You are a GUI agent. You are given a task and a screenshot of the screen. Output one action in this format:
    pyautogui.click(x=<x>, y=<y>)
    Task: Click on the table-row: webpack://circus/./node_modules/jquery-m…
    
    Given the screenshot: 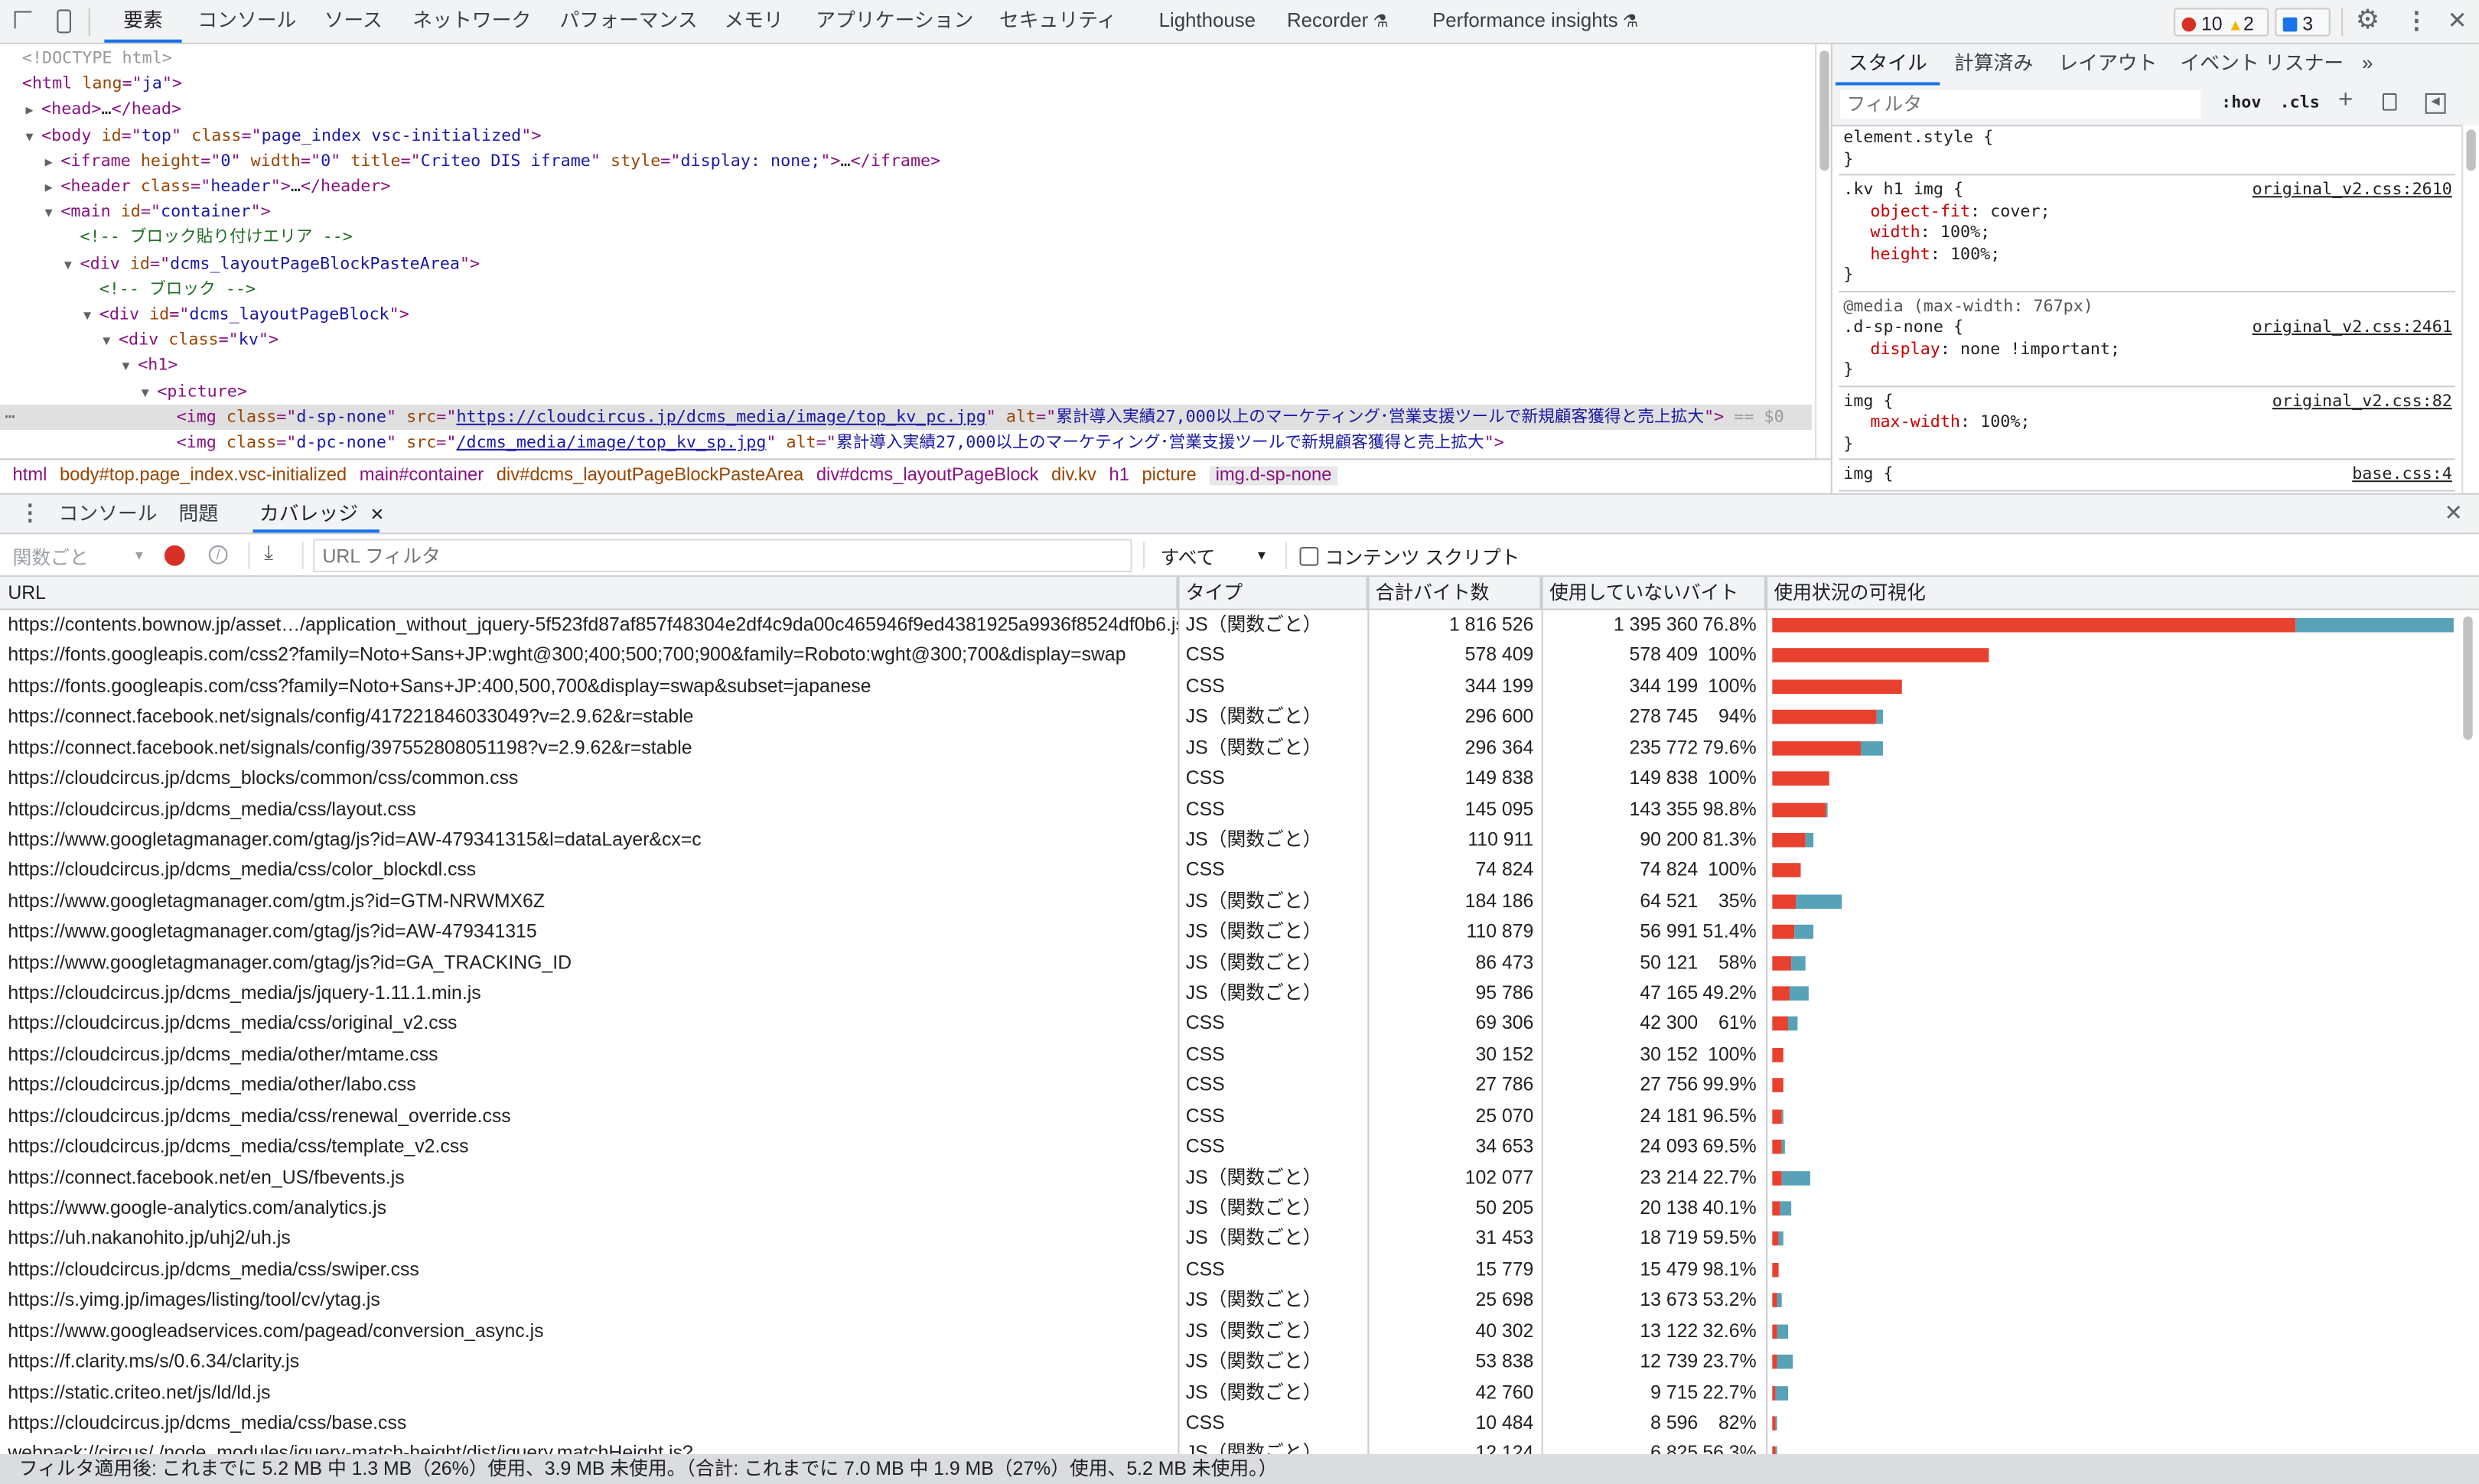 What is the action you would take?
    pyautogui.click(x=1230, y=1446)
    